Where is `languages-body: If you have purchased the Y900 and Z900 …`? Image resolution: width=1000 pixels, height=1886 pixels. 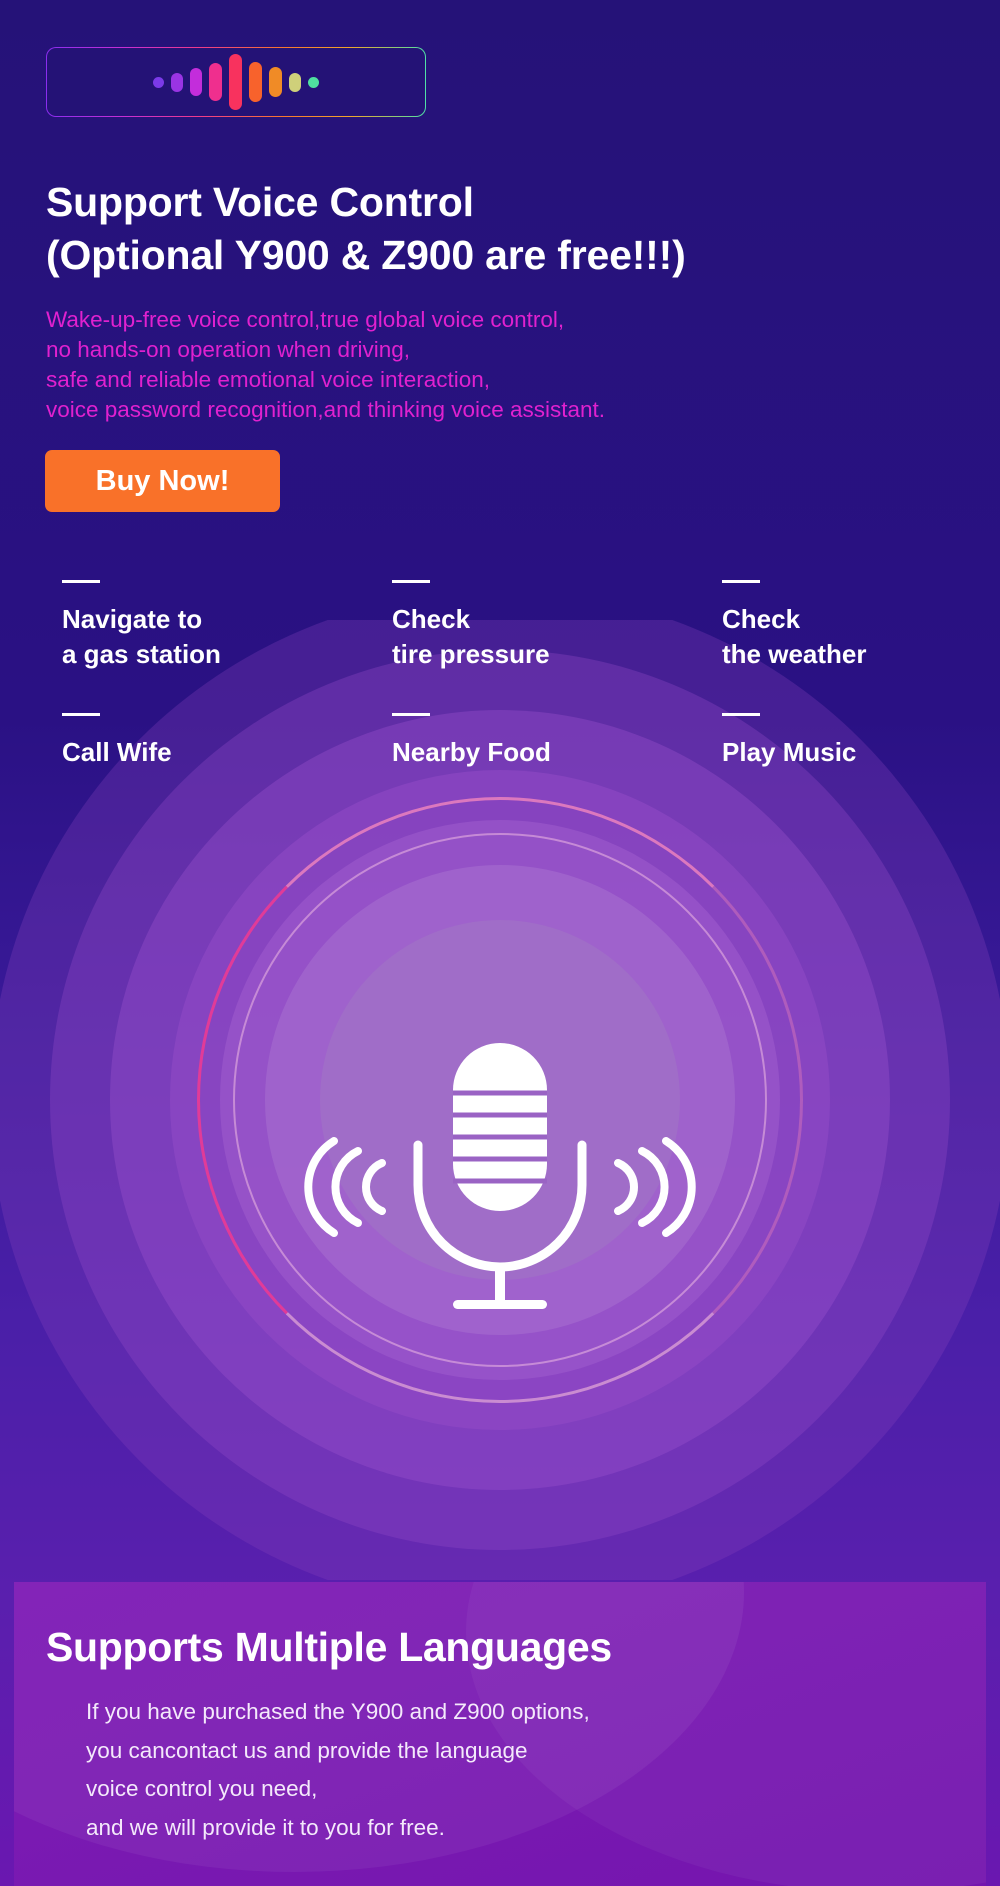 languages-body: If you have purchased the Y900 and Z900 … is located at coordinates (536, 1770).